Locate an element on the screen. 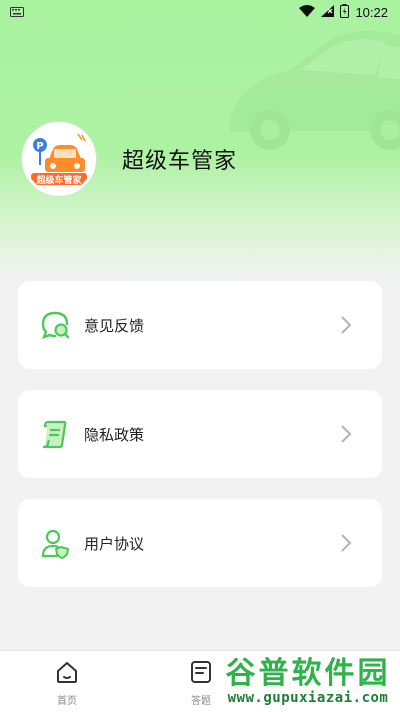 The image size is (400, 712). svg-text: P is located at coordinates (39, 146).